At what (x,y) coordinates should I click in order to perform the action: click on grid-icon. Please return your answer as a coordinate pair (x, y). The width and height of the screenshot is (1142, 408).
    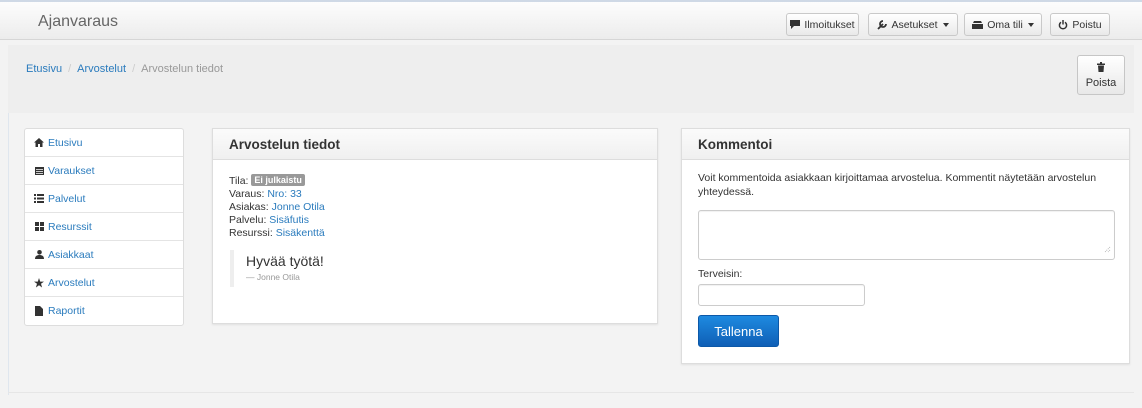
    Looking at the image, I should click on (39, 227).